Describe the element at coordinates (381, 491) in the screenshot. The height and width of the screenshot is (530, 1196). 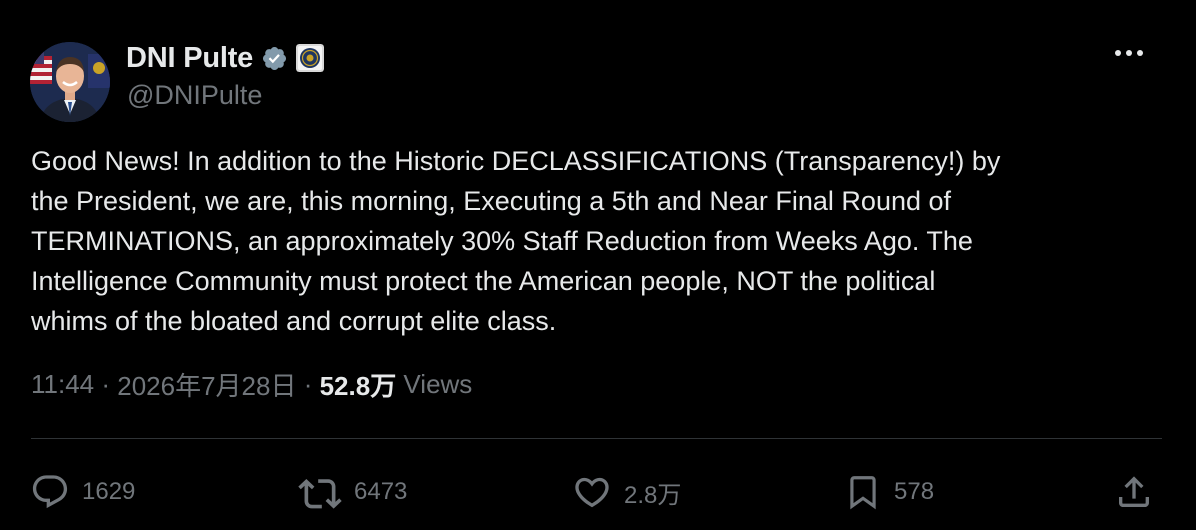
I see `repost-count: 6473` at that location.